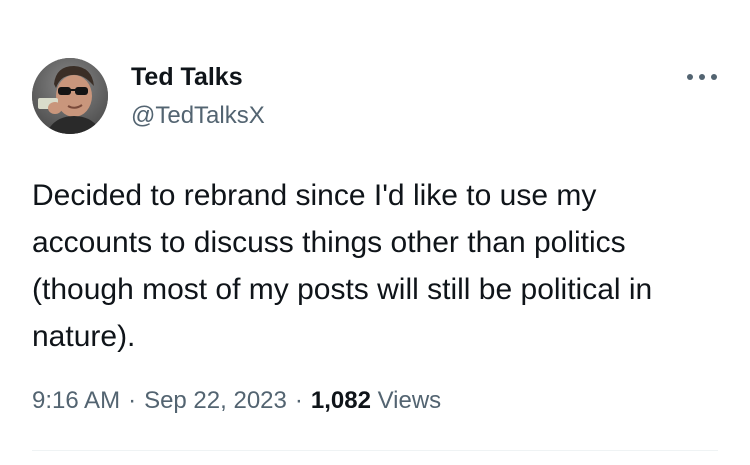 The height and width of the screenshot is (465, 750). I want to click on tweet-time: 9:16 AM, so click(76, 400).